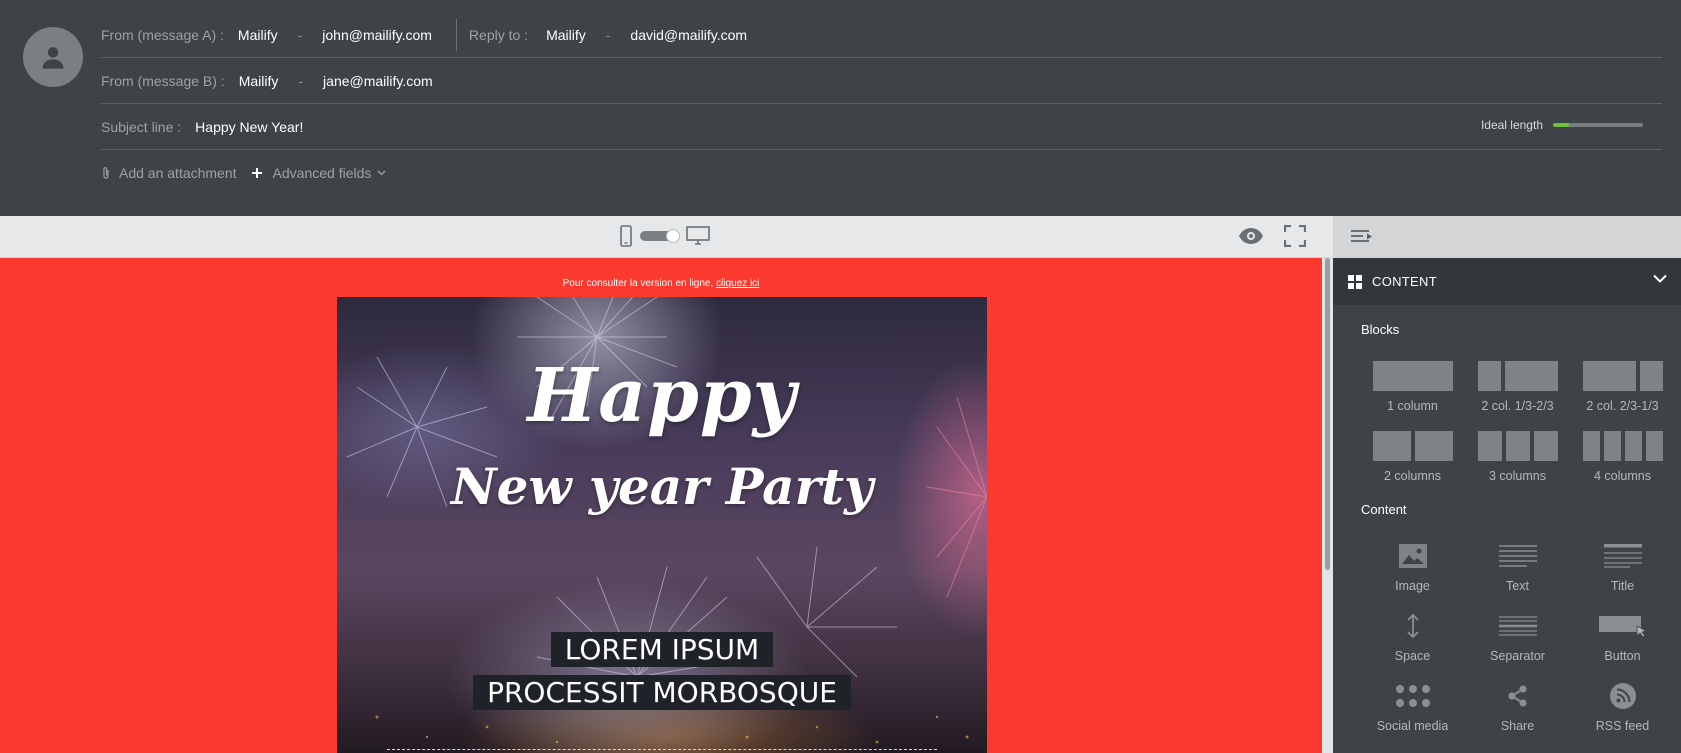 The image size is (1681, 753). What do you see at coordinates (163, 80) in the screenshot?
I see `from-b-label: From (message B) :` at bounding box center [163, 80].